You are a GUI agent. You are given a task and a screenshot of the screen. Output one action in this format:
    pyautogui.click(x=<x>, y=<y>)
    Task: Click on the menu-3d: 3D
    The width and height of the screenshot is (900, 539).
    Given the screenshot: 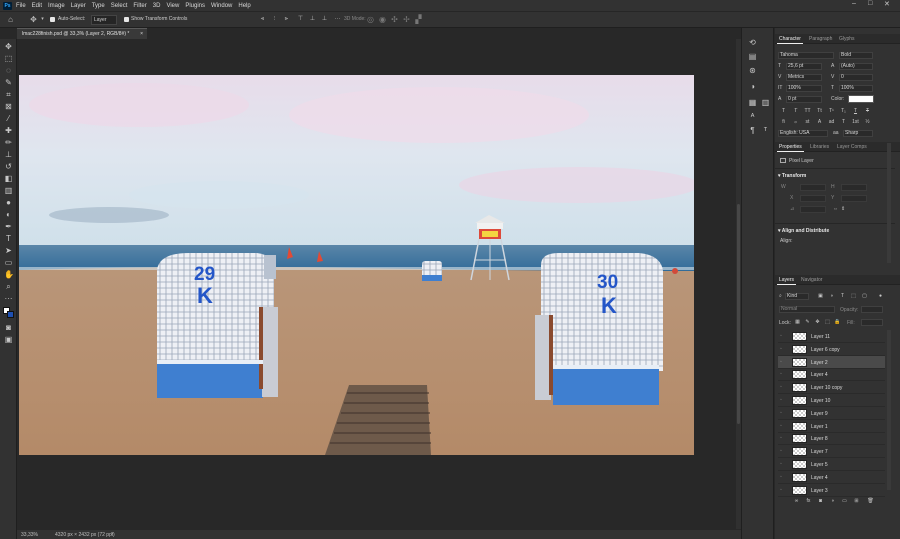 What is the action you would take?
    pyautogui.click(x=157, y=6)
    